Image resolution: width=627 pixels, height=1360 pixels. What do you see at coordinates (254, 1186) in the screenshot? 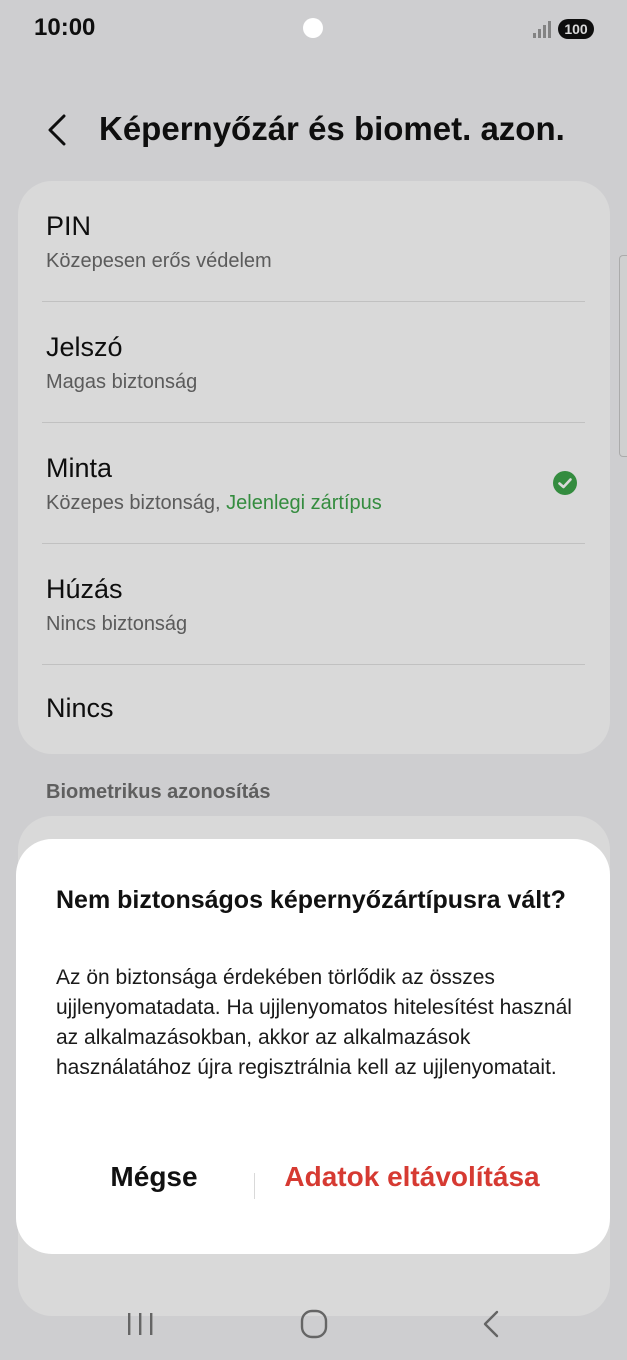
I see `button-separator` at bounding box center [254, 1186].